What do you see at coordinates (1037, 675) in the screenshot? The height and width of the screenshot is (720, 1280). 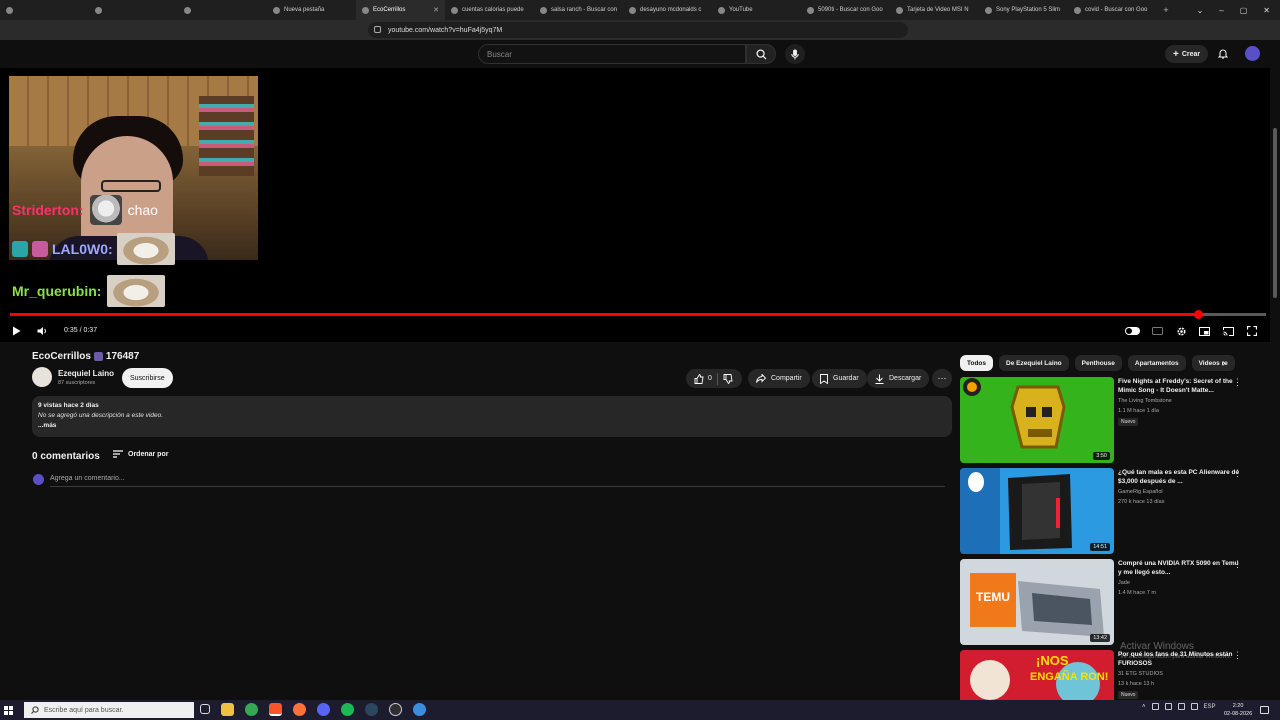 I see `video-thumbnail: ¡NOS ENGAÑA RON!` at bounding box center [1037, 675].